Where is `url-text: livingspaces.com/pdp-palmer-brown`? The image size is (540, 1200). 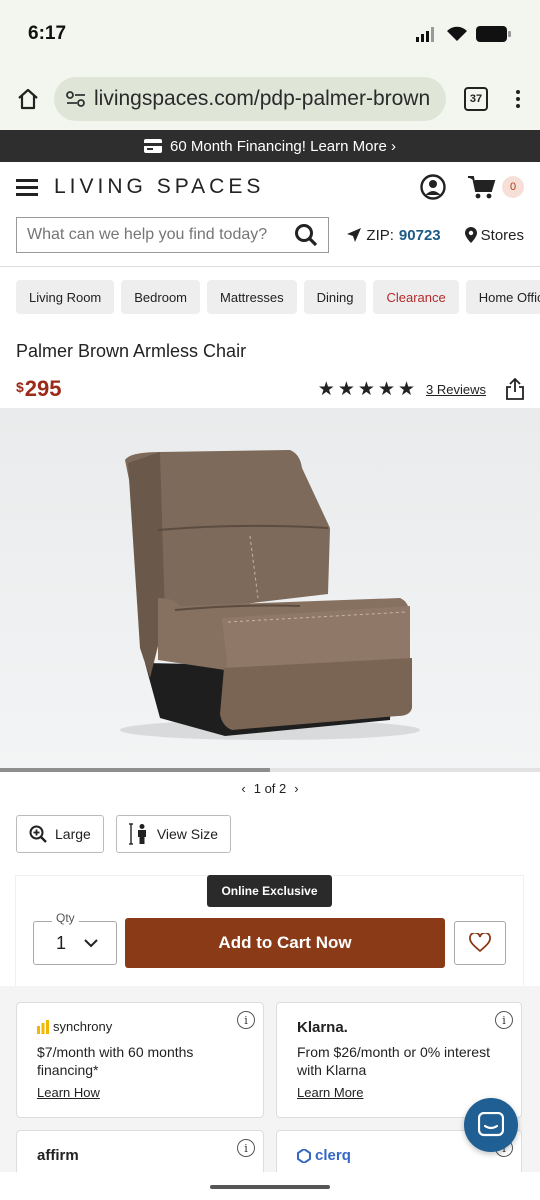
url-text: livingspaces.com/pdp-palmer-brown is located at coordinates (262, 98).